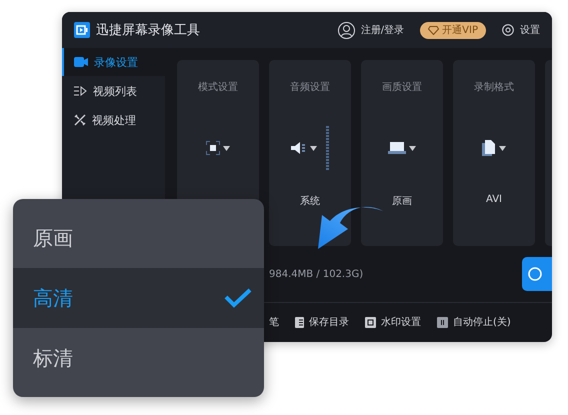 The height and width of the screenshot is (415, 568). Describe the element at coordinates (213, 148) in the screenshot. I see `screen-select-icon` at that location.